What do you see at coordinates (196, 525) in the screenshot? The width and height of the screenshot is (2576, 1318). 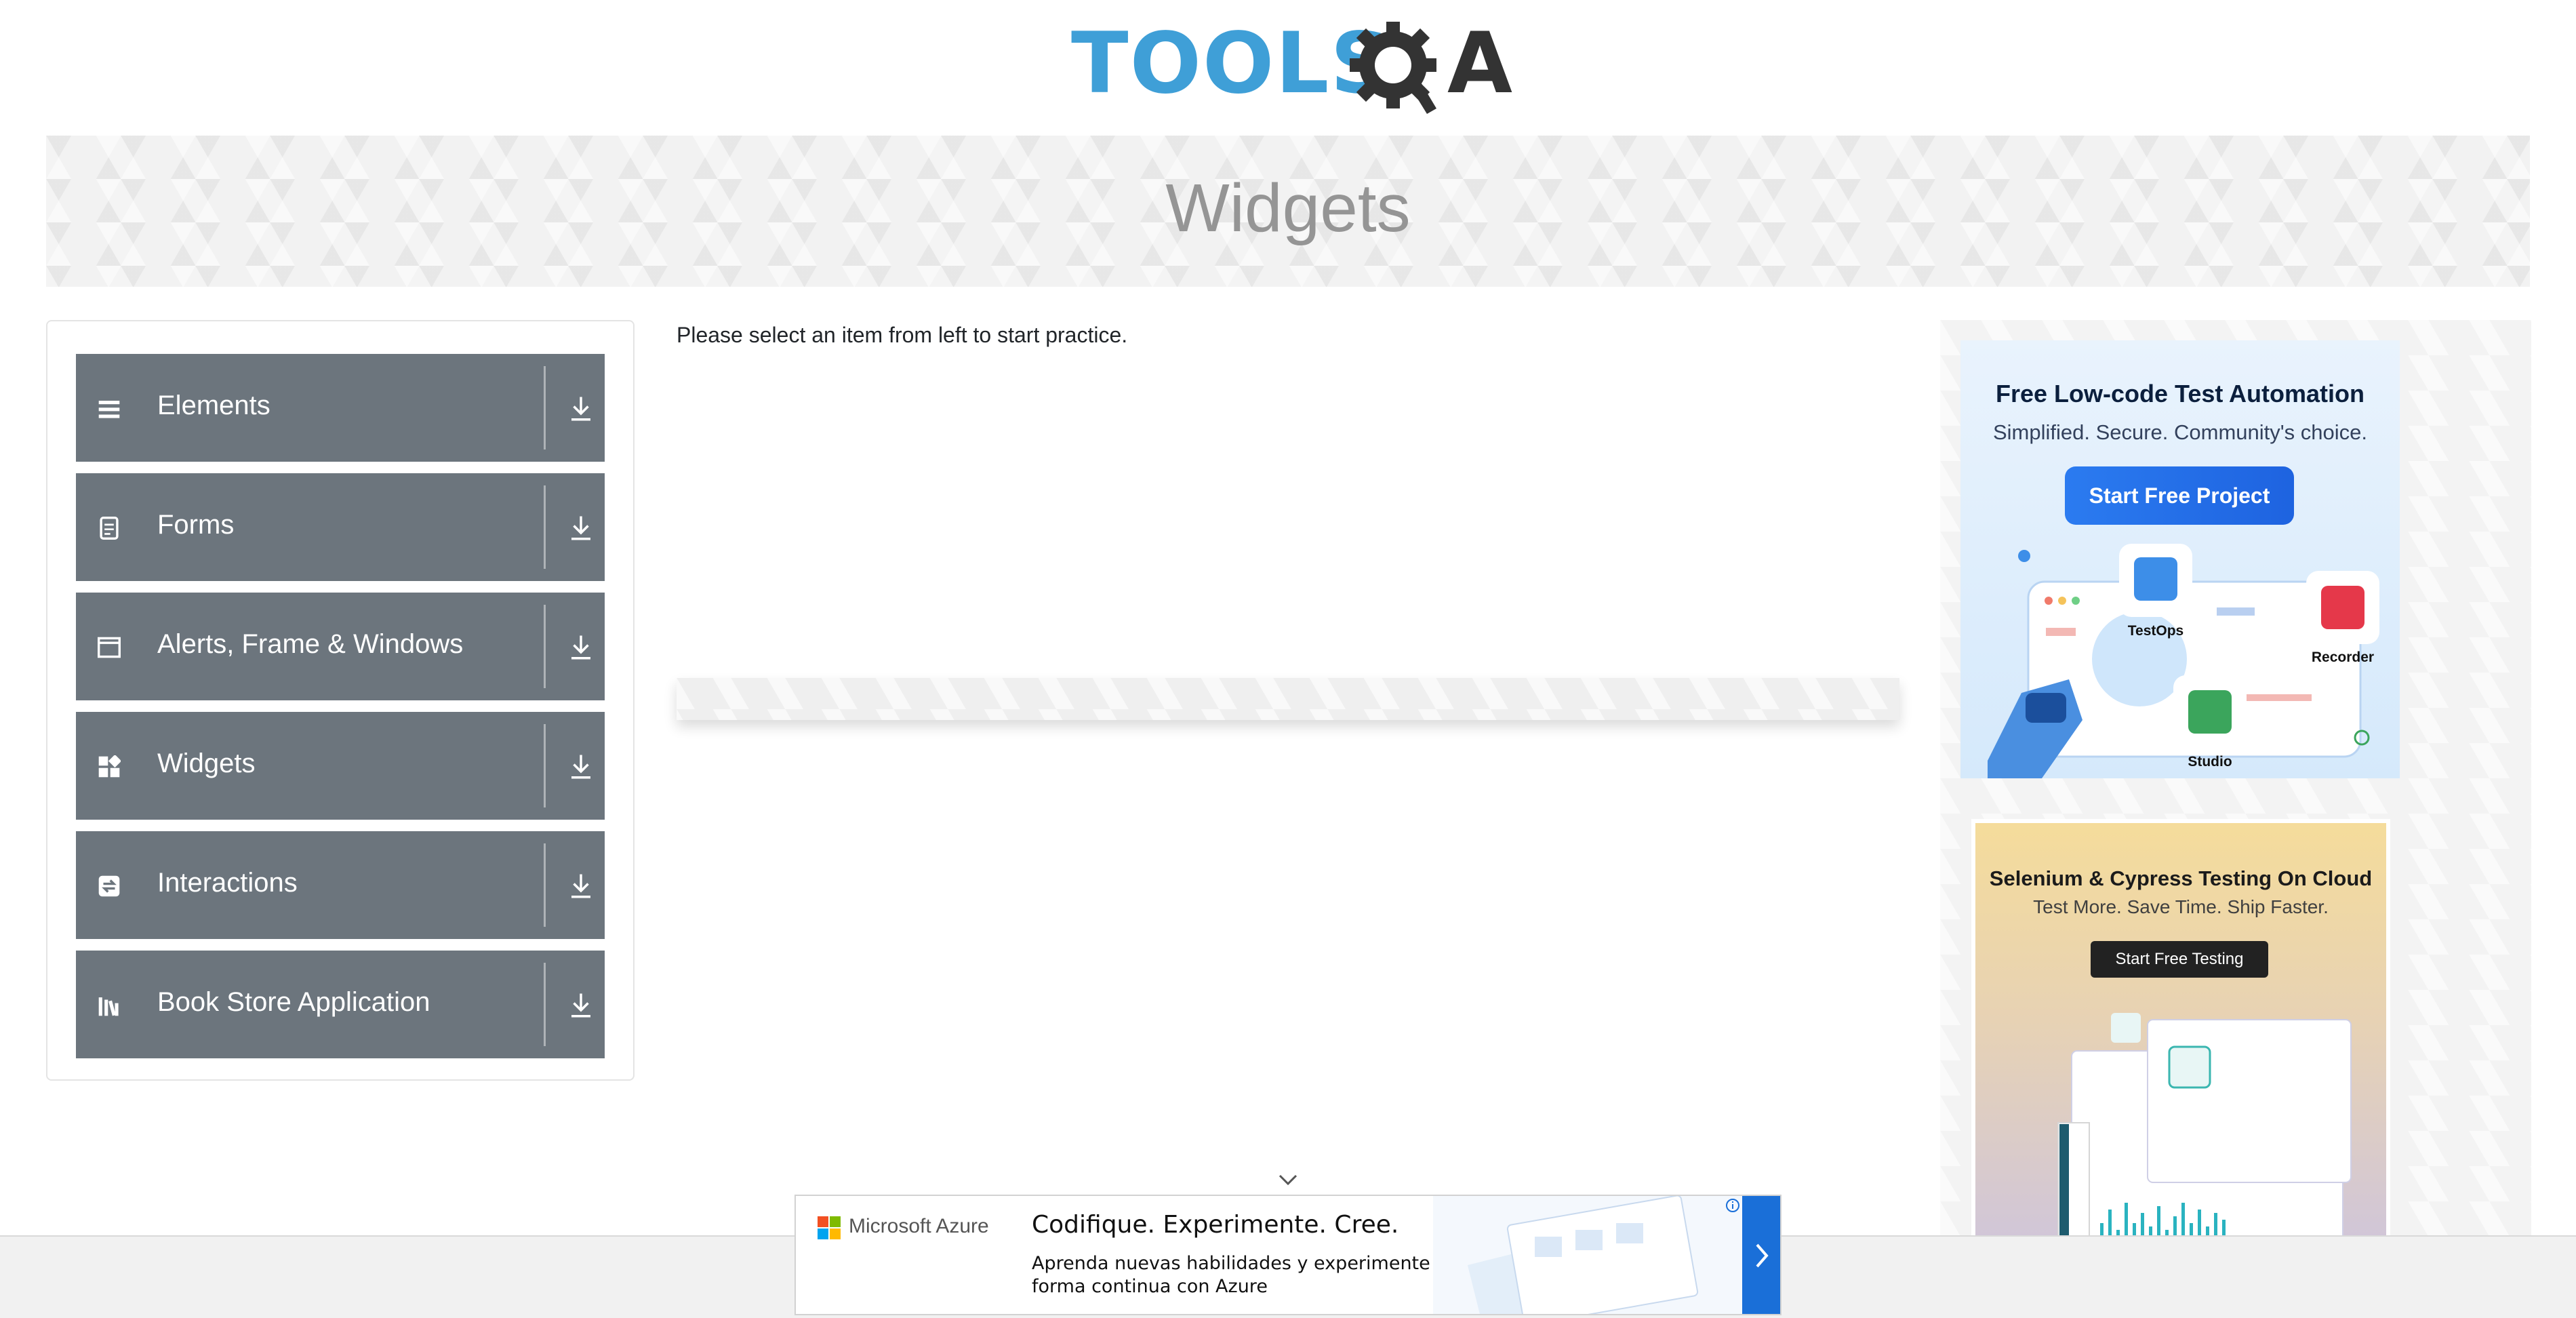 I see `menu-item-label: Forms` at bounding box center [196, 525].